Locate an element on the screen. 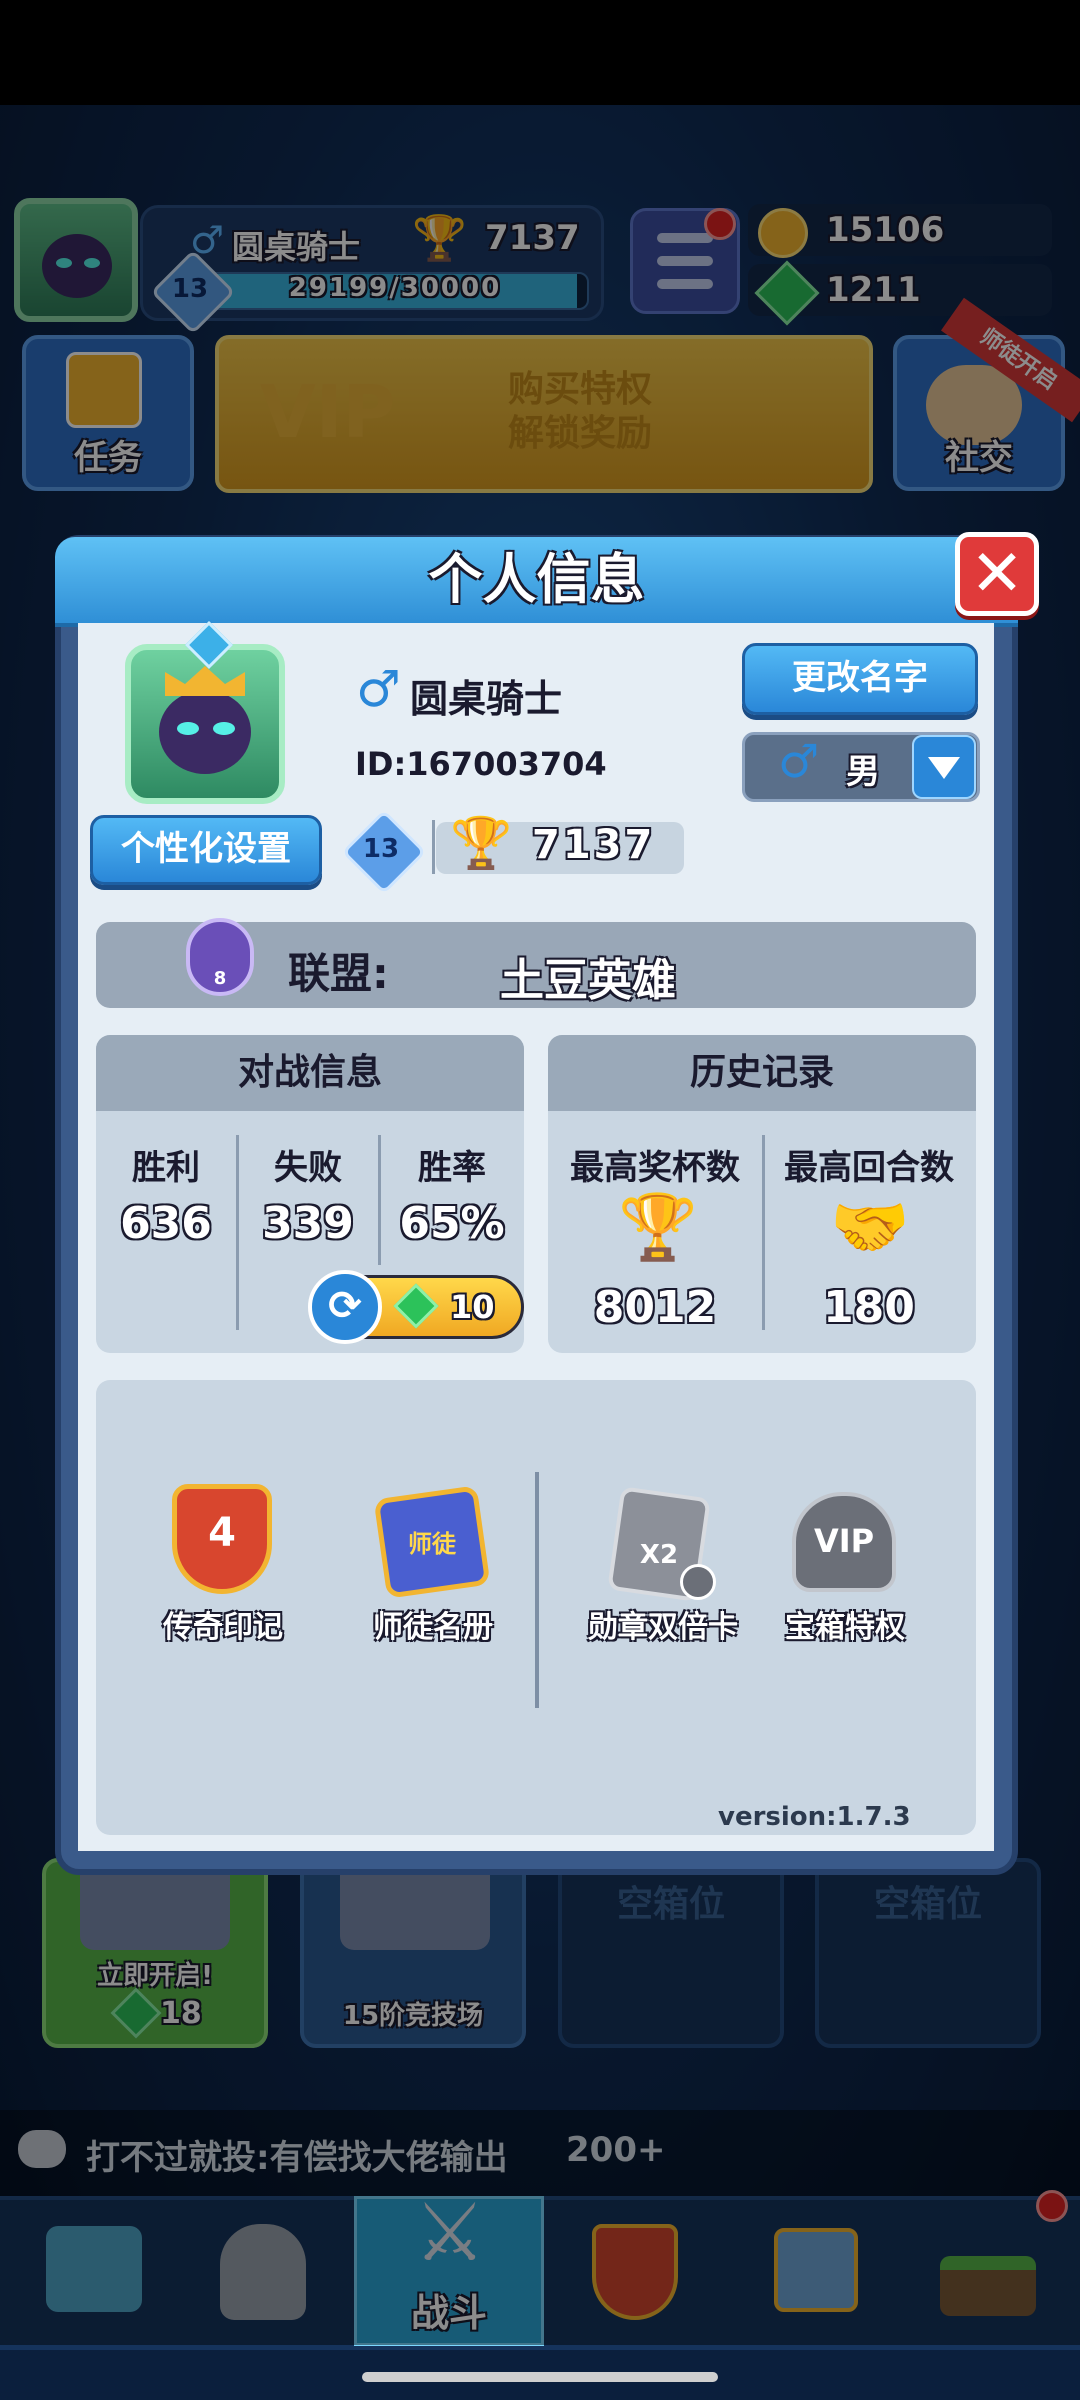 The image size is (1080, 2400). player-avatar is located at coordinates (205, 724).